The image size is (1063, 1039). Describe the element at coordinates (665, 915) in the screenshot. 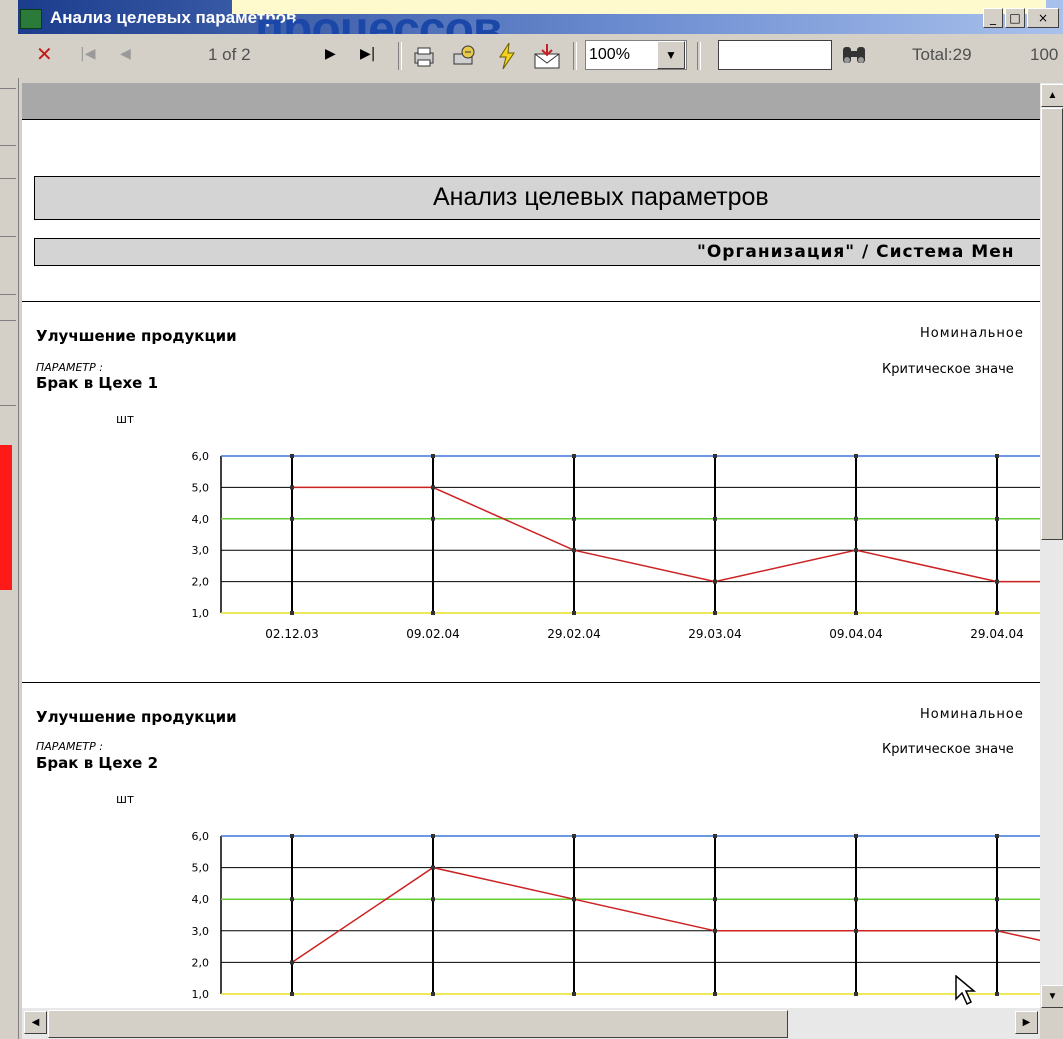

I see `series-line` at that location.